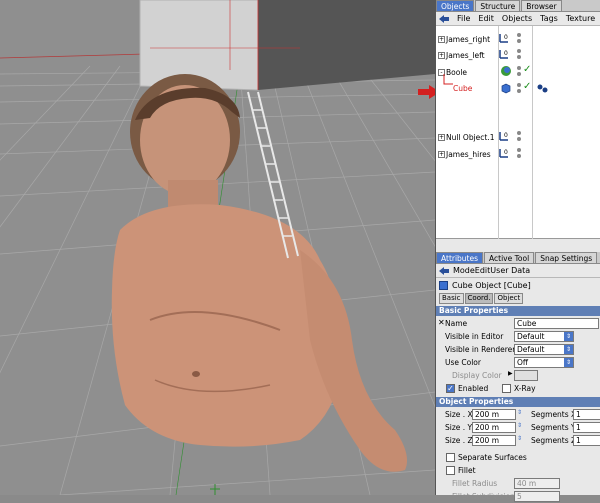 The height and width of the screenshot is (503, 600). What do you see at coordinates (580, 19) in the screenshot?
I see `menu-texture: Texture` at bounding box center [580, 19].